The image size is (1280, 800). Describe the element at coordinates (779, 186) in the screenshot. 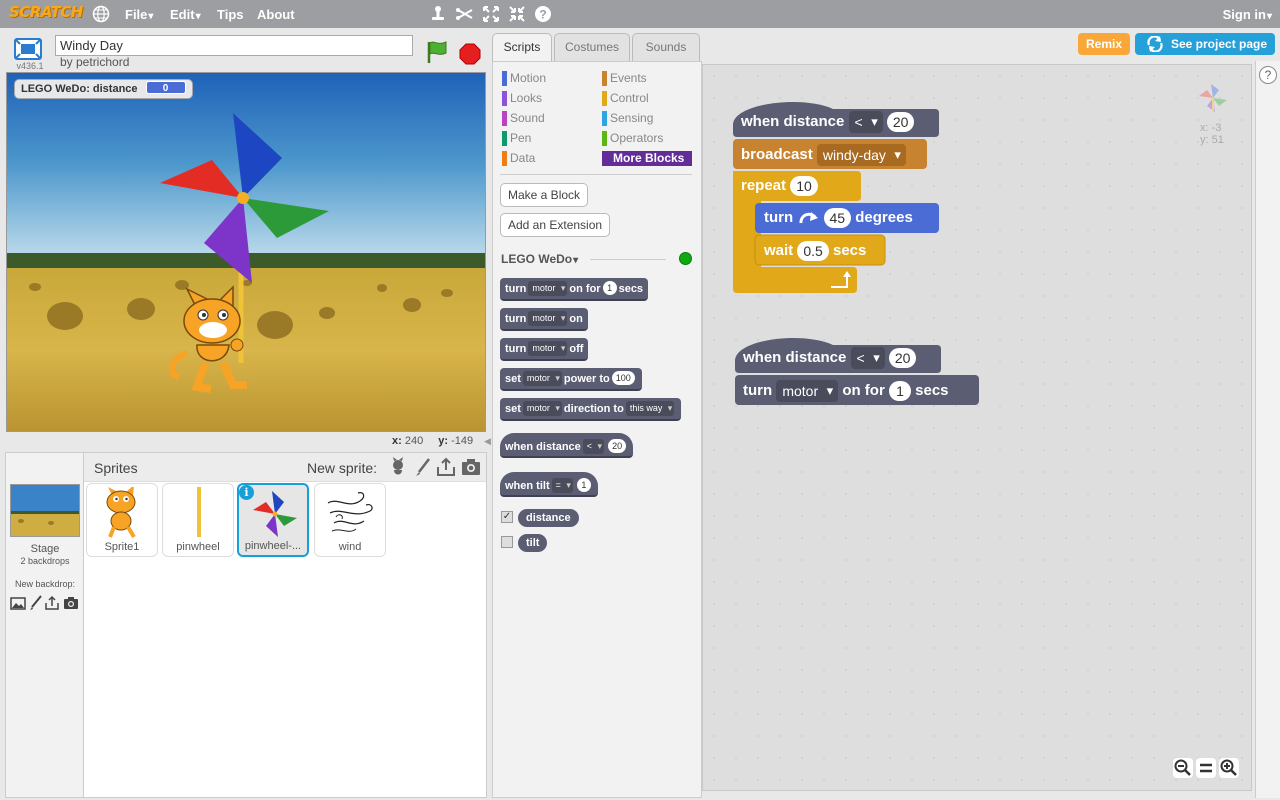

I see `script1-repeat-block: repeat 10` at that location.